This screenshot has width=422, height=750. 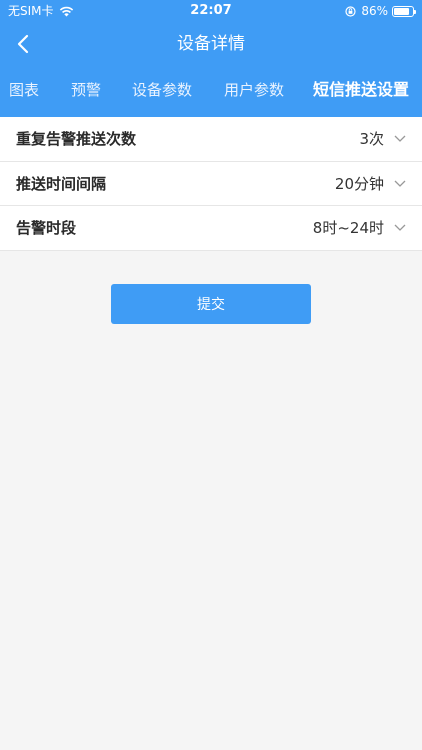 I want to click on setting-value: 20分钟, so click(x=359, y=183).